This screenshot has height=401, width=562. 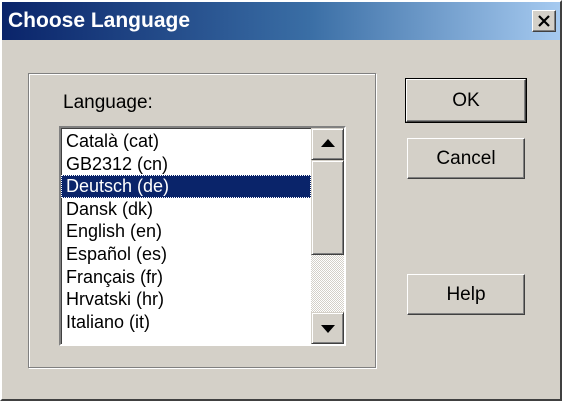 What do you see at coordinates (186, 277) in the screenshot?
I see `language-item: Français (fr)` at bounding box center [186, 277].